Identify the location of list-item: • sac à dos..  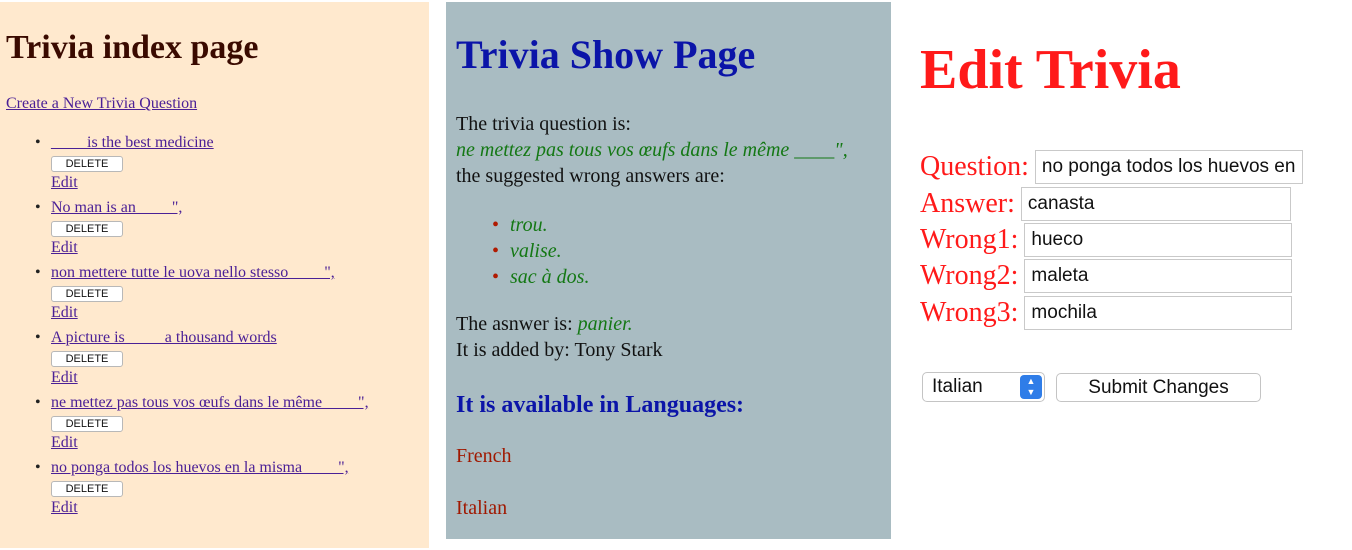
(540, 277).